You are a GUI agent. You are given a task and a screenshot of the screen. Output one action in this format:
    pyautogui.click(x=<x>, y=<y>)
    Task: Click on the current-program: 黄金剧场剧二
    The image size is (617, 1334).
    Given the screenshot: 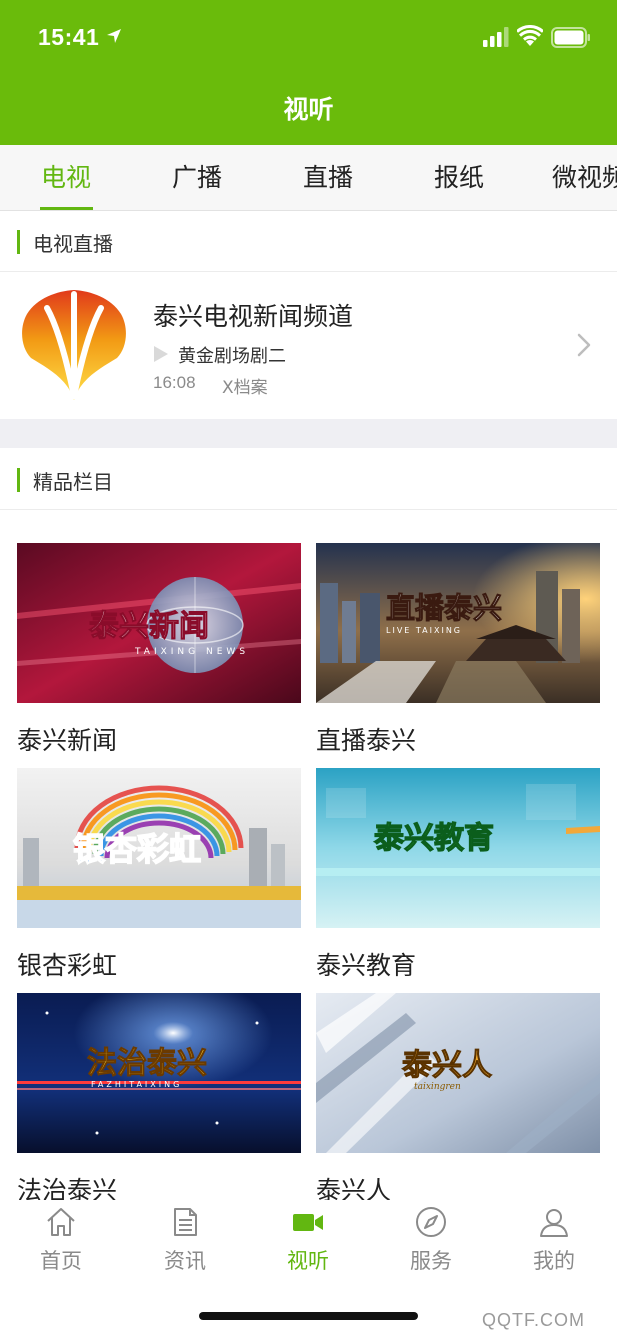 What is the action you would take?
    pyautogui.click(x=232, y=356)
    